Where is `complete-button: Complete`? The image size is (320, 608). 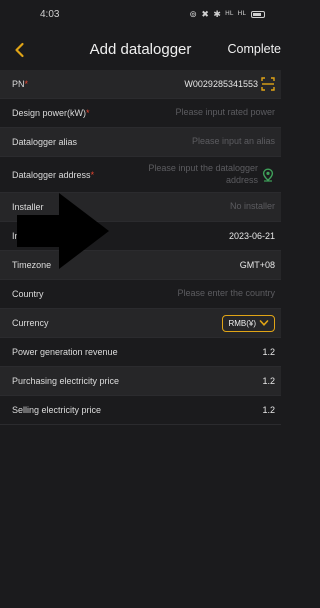
complete-button: Complete is located at coordinates (255, 49).